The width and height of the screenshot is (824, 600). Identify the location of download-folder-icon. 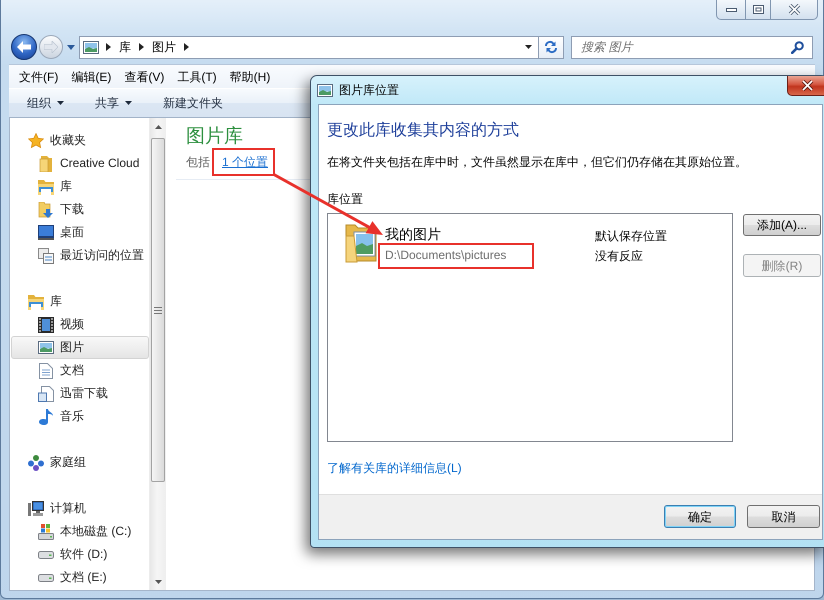
(46, 210).